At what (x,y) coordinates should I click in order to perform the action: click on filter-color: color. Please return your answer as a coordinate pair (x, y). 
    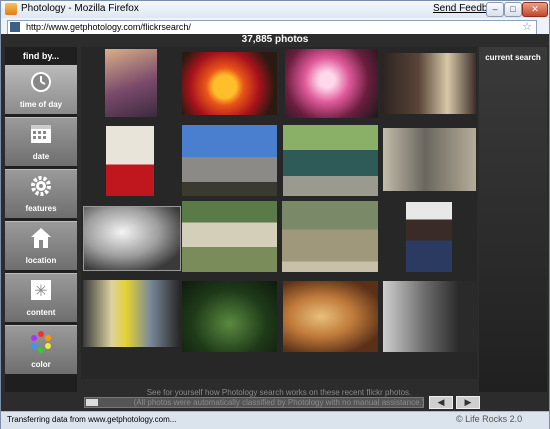
    Looking at the image, I should click on (41, 349).